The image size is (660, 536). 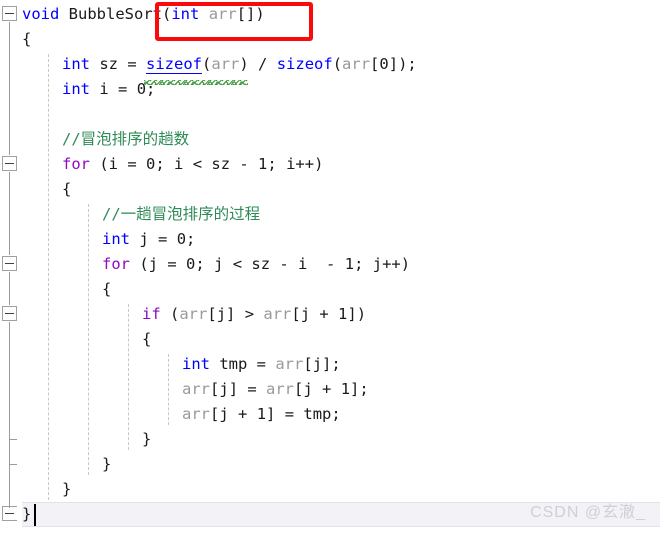 I want to click on code-line: arr[j] = arr[j + 1];, so click(x=275, y=389).